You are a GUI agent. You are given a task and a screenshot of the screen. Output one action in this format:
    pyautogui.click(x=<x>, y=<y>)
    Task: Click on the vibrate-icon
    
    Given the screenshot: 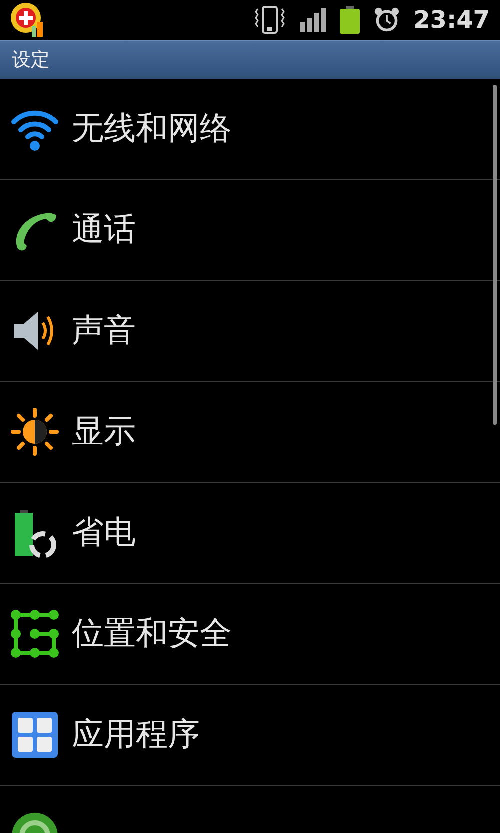 What is the action you would take?
    pyautogui.click(x=270, y=20)
    